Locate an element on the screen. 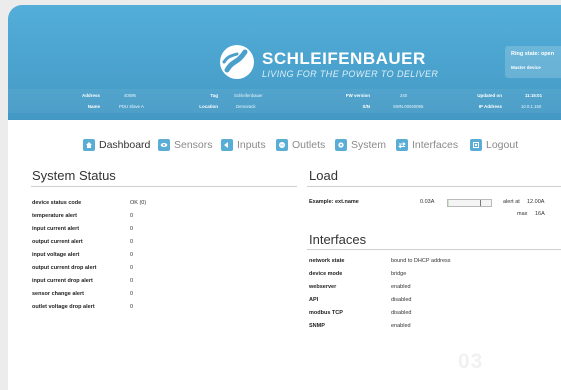  ip-label: IP Address is located at coordinates (490, 106).